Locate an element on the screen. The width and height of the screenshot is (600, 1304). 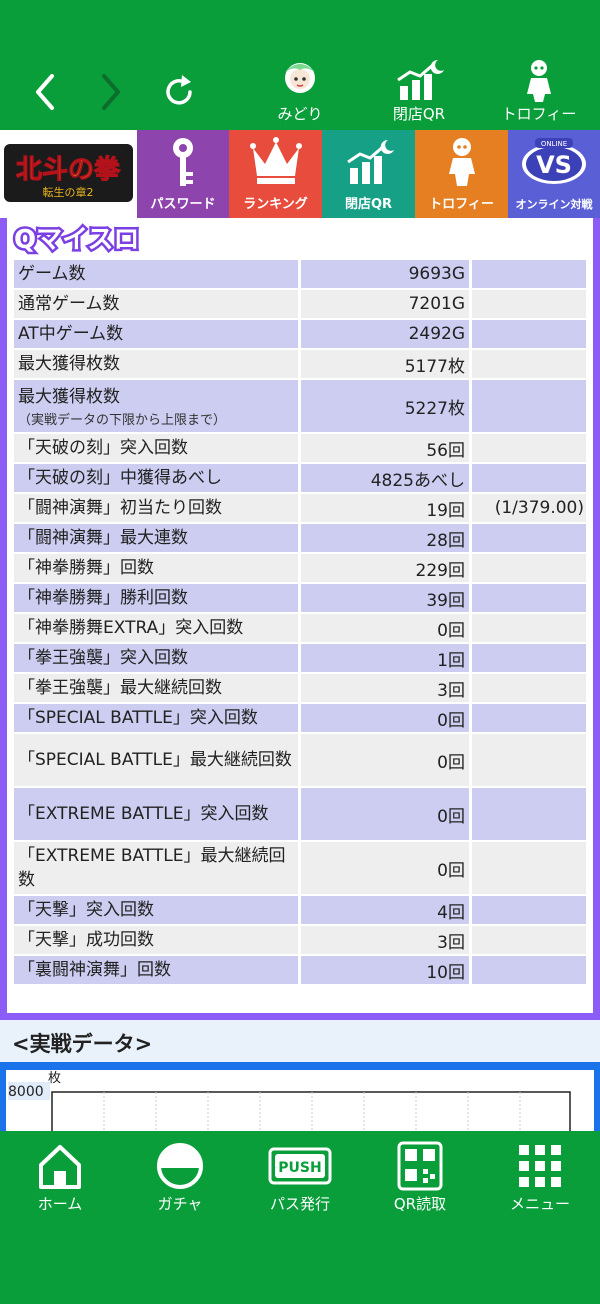
chevron-right-icon is located at coordinates (111, 92).